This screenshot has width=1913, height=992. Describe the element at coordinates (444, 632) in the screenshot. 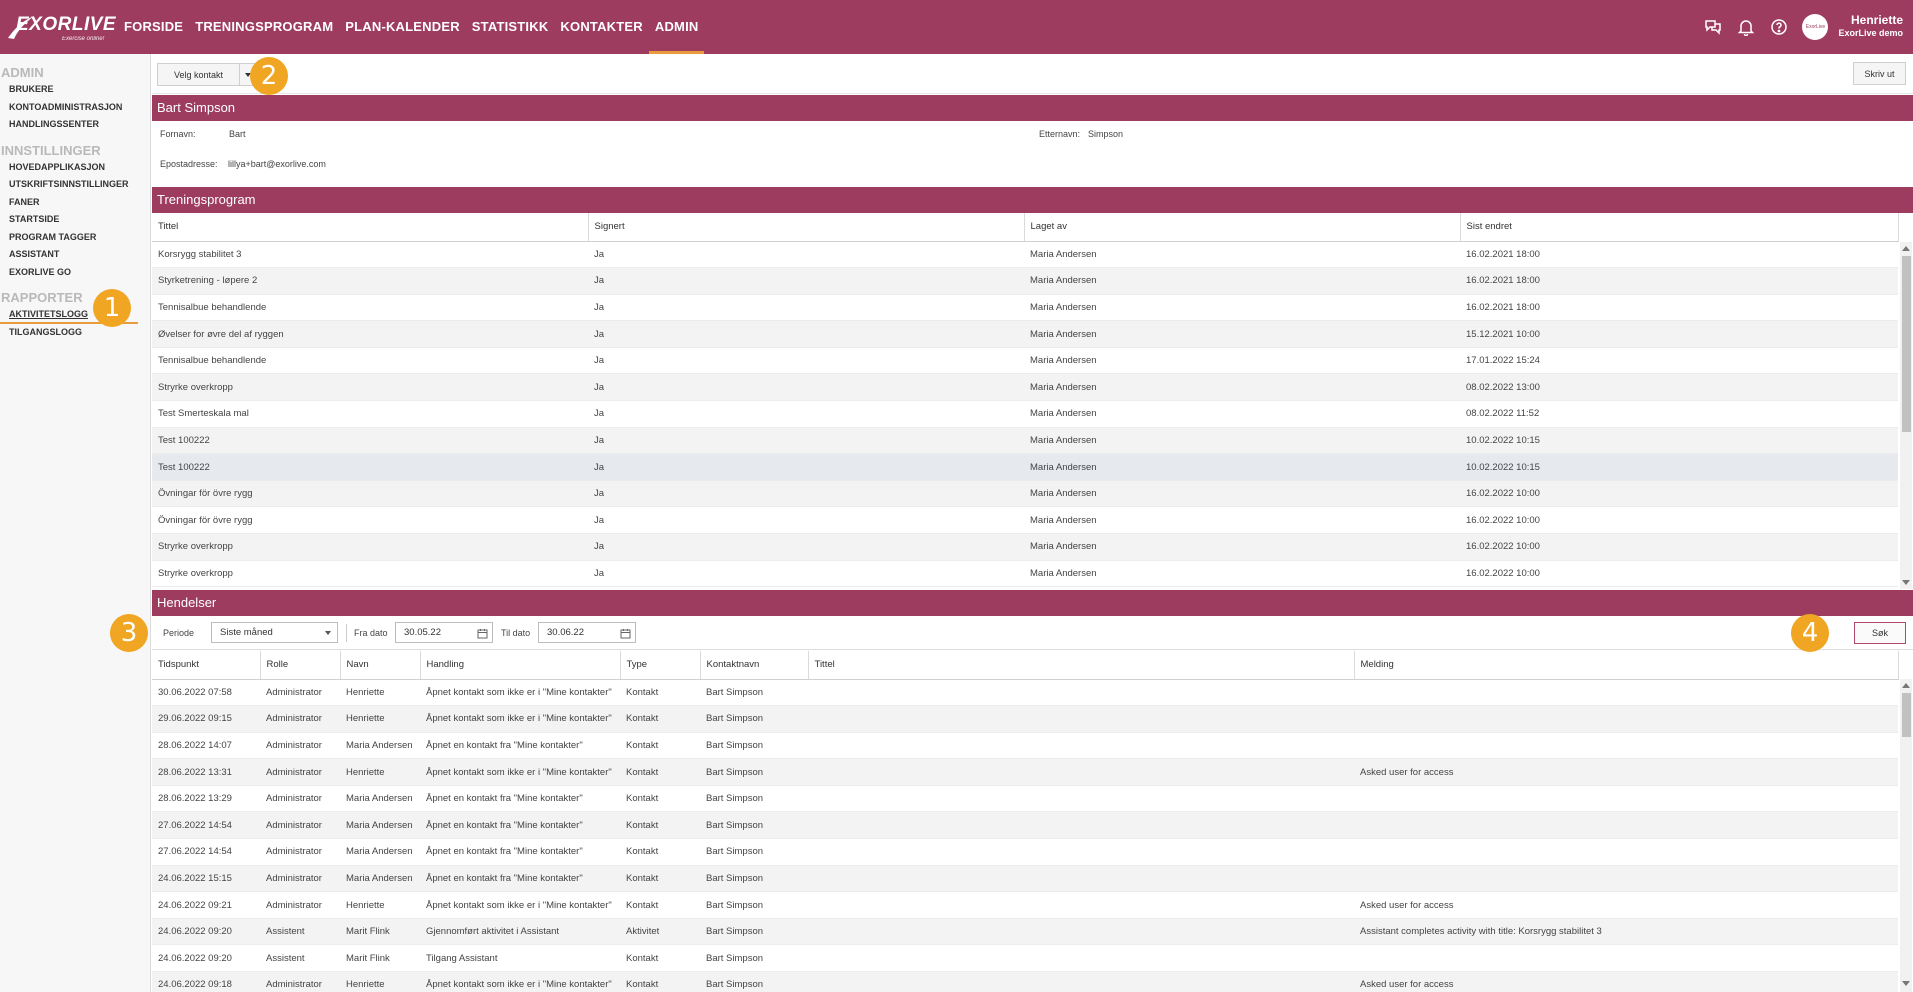

I see `from-date-input: 30.05.22` at that location.